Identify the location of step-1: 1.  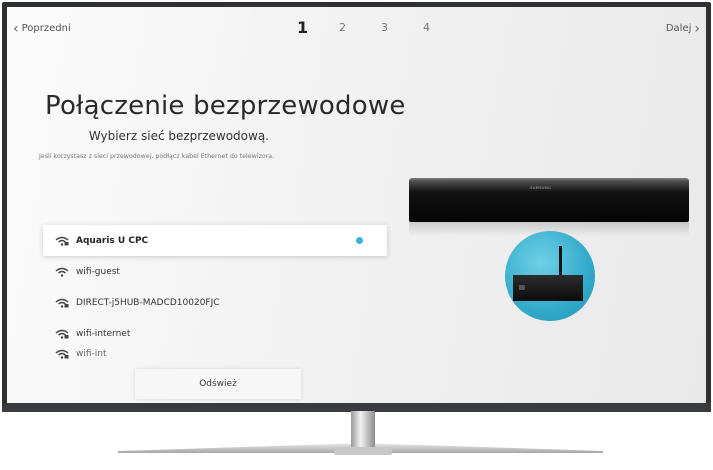
(303, 27).